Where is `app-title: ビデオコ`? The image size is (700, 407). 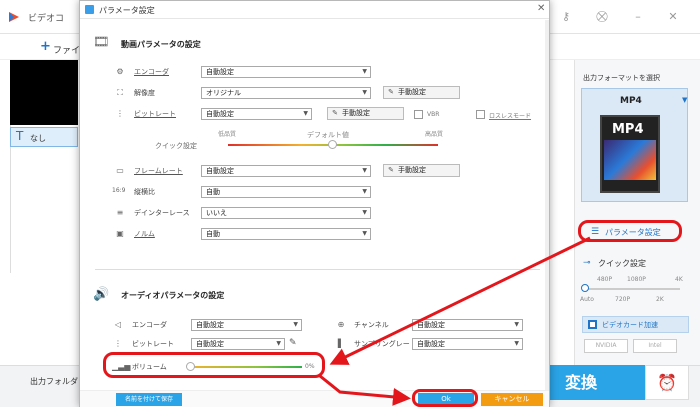
app-title: ビデオコ is located at coordinates (46, 19).